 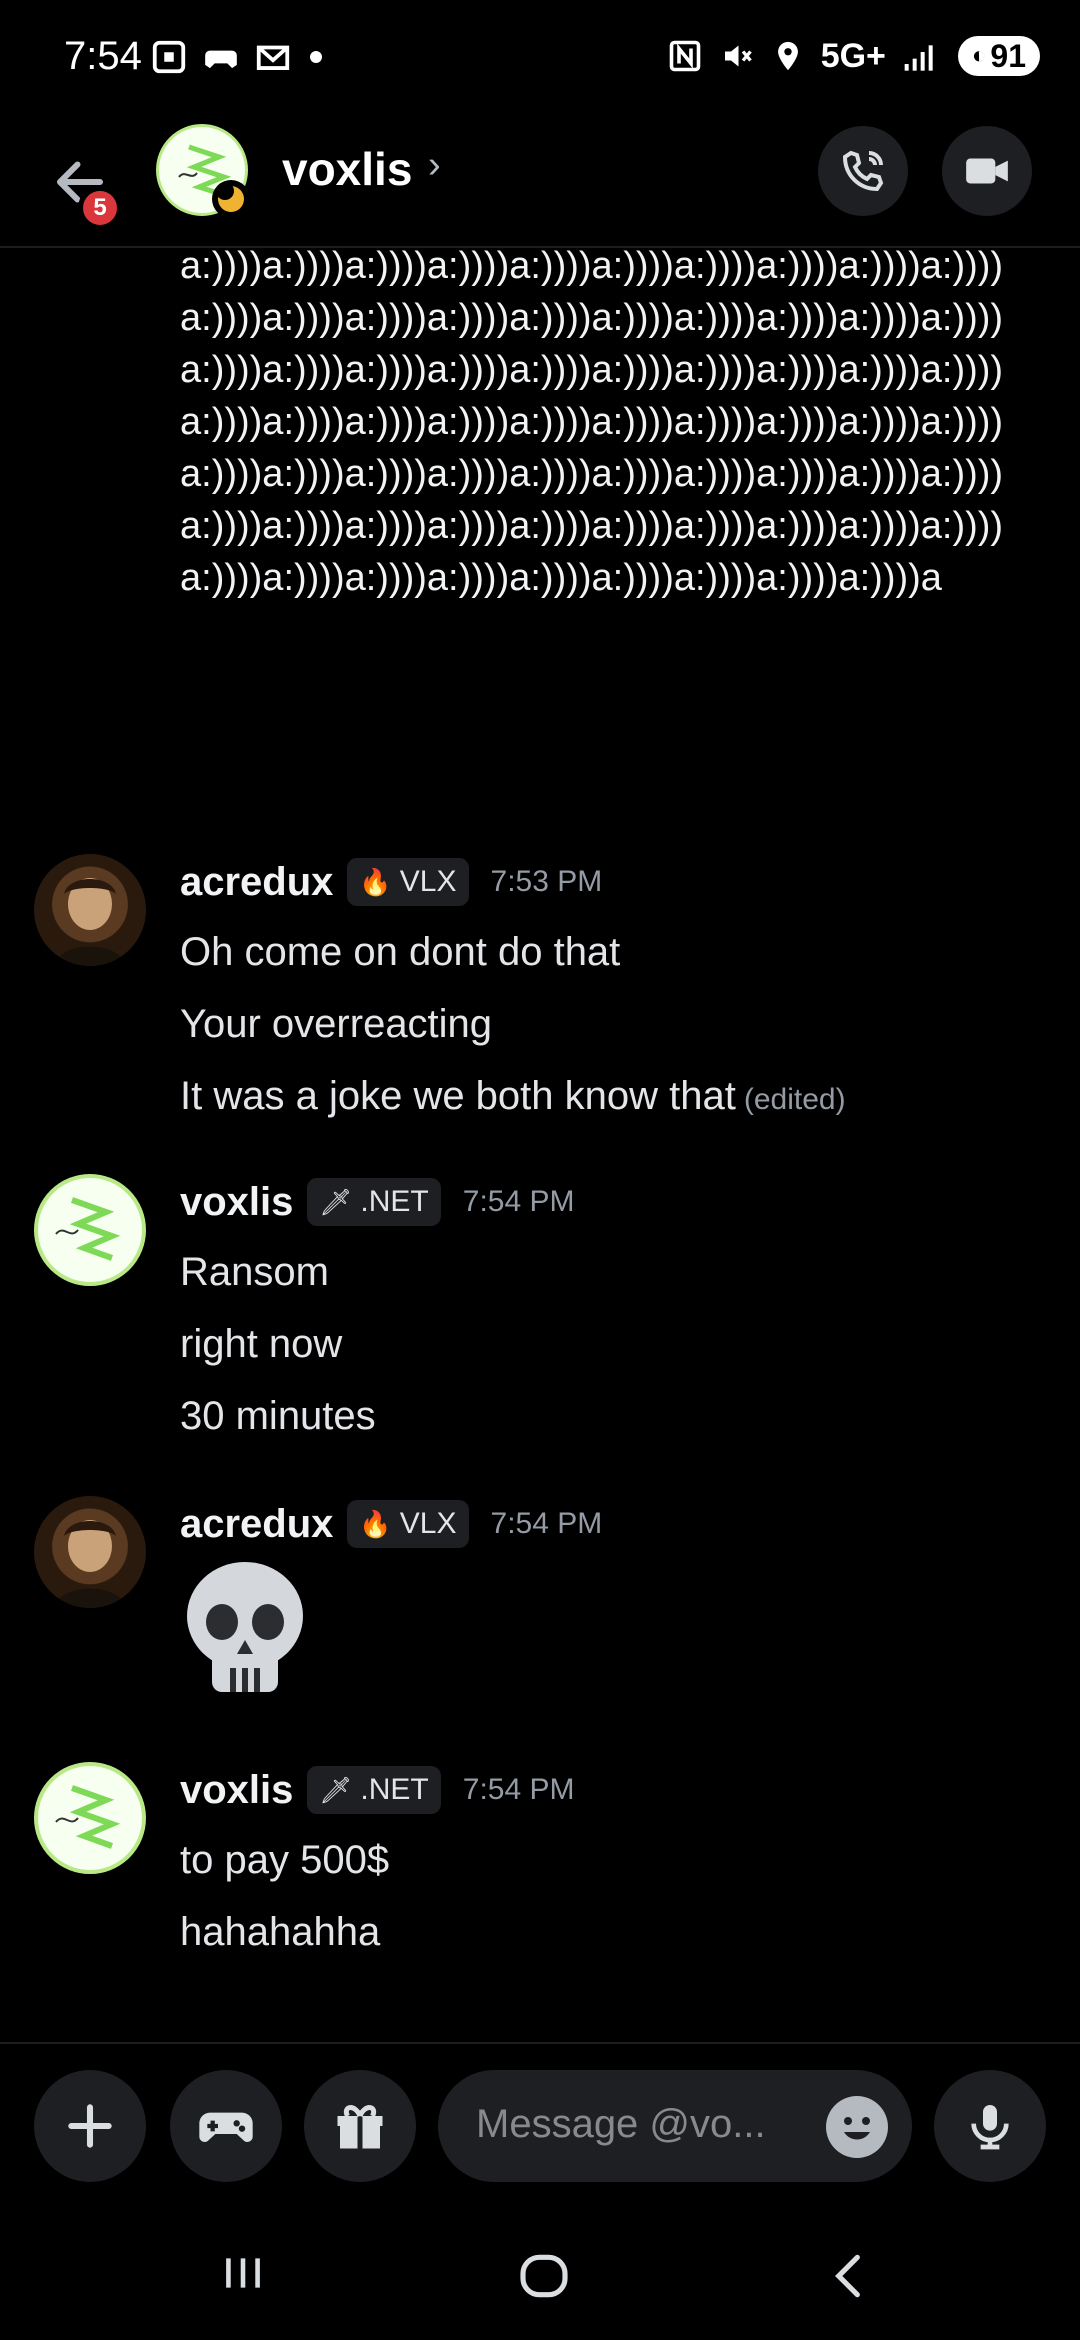 I want to click on system-back-button, so click(x=848, y=2278).